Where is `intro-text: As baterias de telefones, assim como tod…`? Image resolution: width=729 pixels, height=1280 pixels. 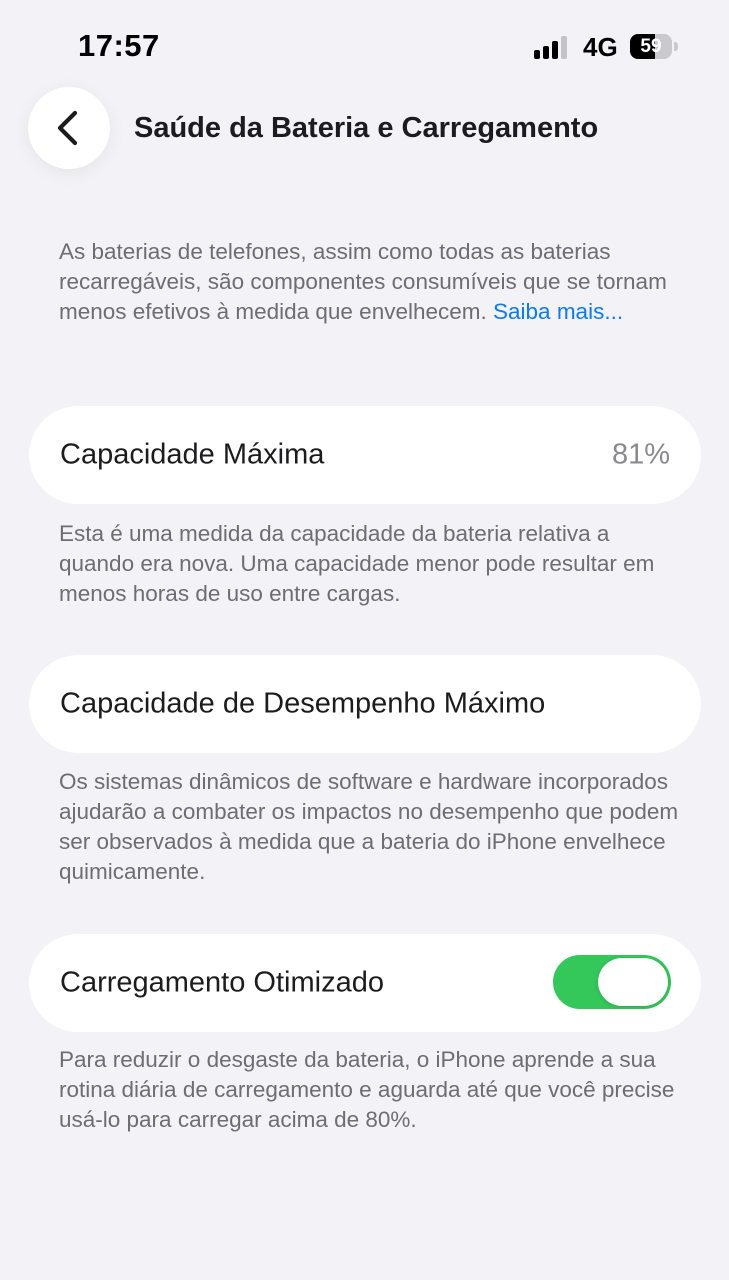
intro-text: As baterias de telefones, assim como tod… is located at coordinates (369, 282).